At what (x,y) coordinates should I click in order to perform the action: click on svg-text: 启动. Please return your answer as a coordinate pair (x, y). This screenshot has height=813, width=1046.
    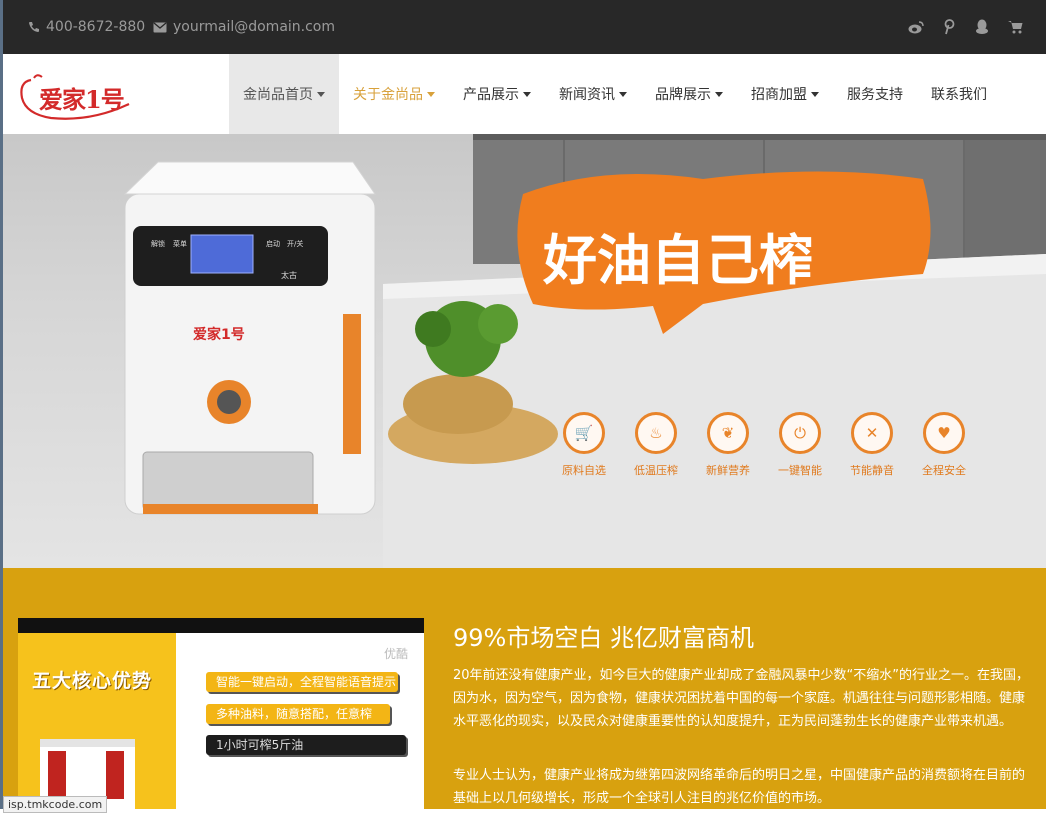
    Looking at the image, I should click on (273, 243).